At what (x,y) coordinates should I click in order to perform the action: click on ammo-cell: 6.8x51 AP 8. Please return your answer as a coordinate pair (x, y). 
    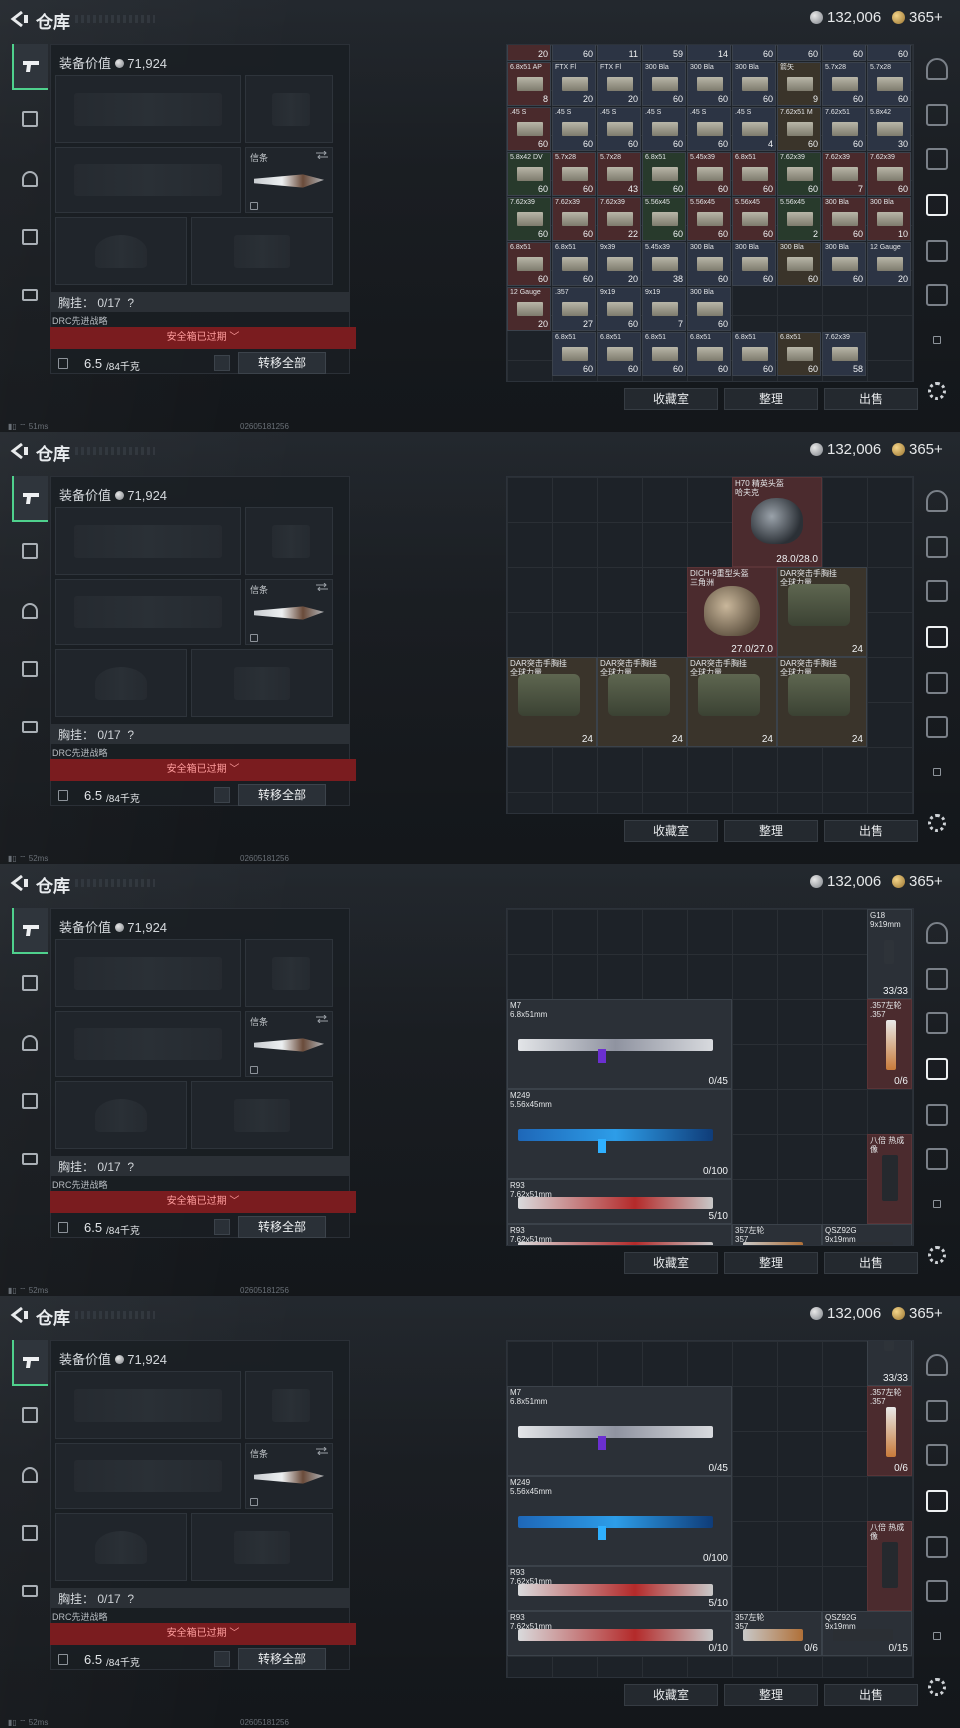
    Looking at the image, I should click on (529, 84).